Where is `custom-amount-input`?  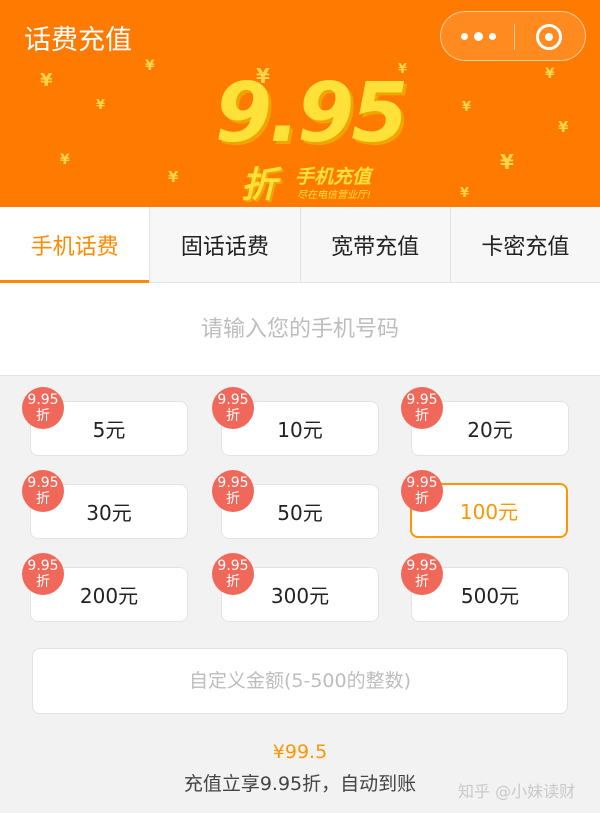 custom-amount-input is located at coordinates (300, 681).